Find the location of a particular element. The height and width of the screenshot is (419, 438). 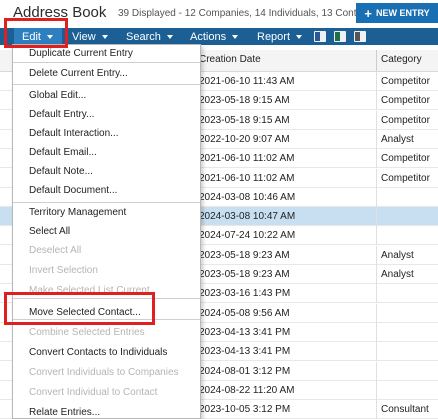

menu-actions-label: Actions is located at coordinates (208, 36).